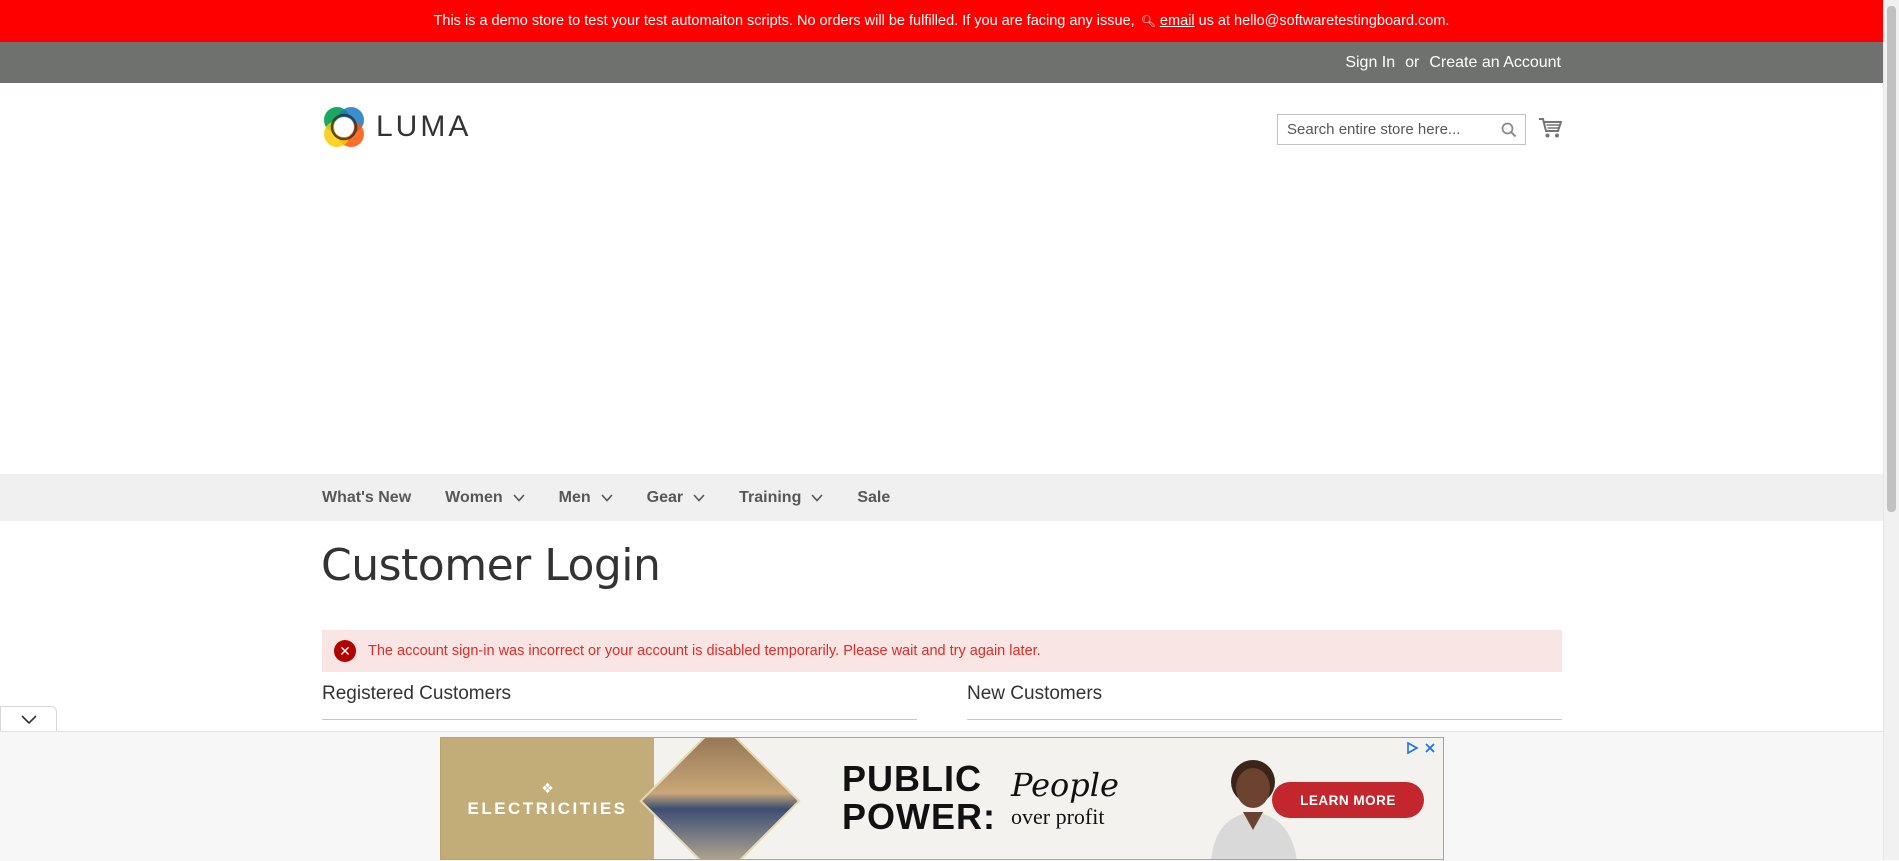 The image size is (1899, 861). Describe the element at coordinates (547, 798) in the screenshot. I see `ad-brand-panel: ❖ ELECTRICITIES` at that location.